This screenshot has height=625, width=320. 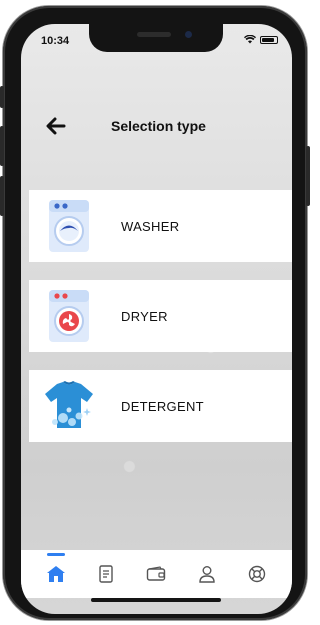 I want to click on support-icon, so click(x=257, y=574).